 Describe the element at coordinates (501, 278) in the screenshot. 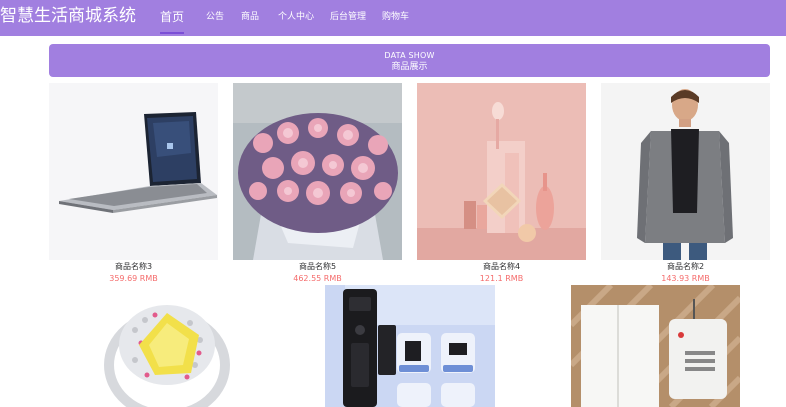

I see `product-price: 121.1 RMB` at that location.